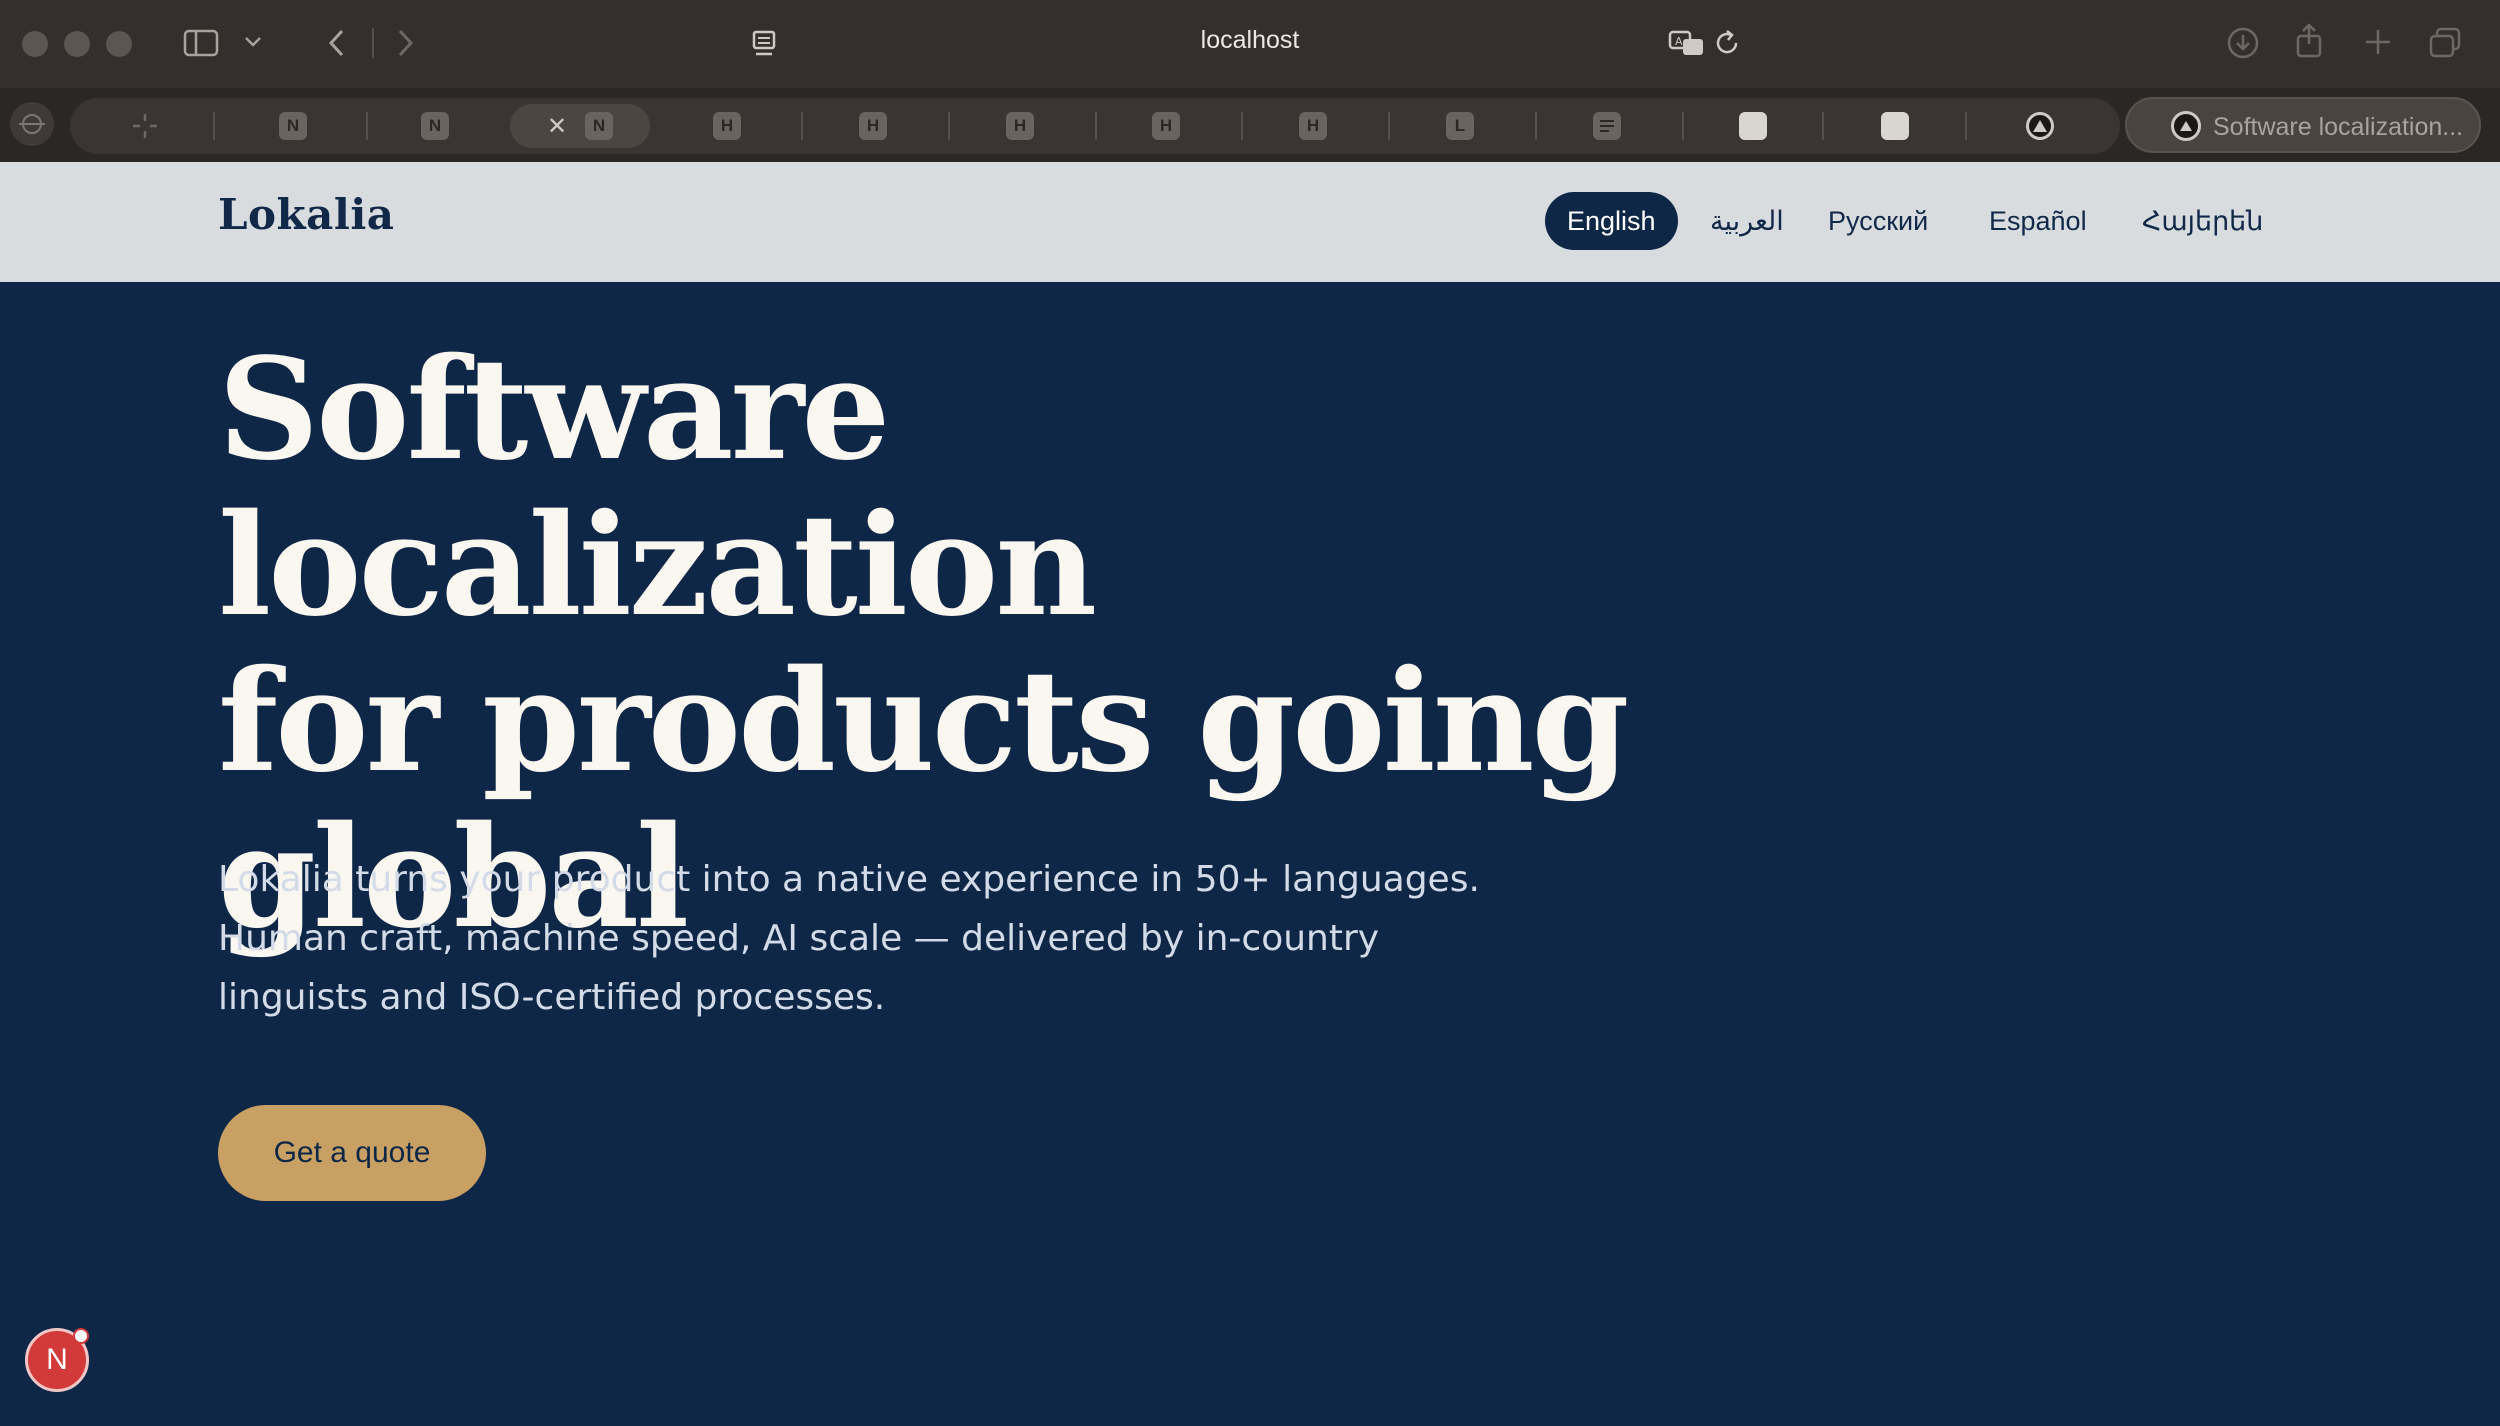  Describe the element at coordinates (405, 43) in the screenshot. I see `forward-arrow-icon` at that location.